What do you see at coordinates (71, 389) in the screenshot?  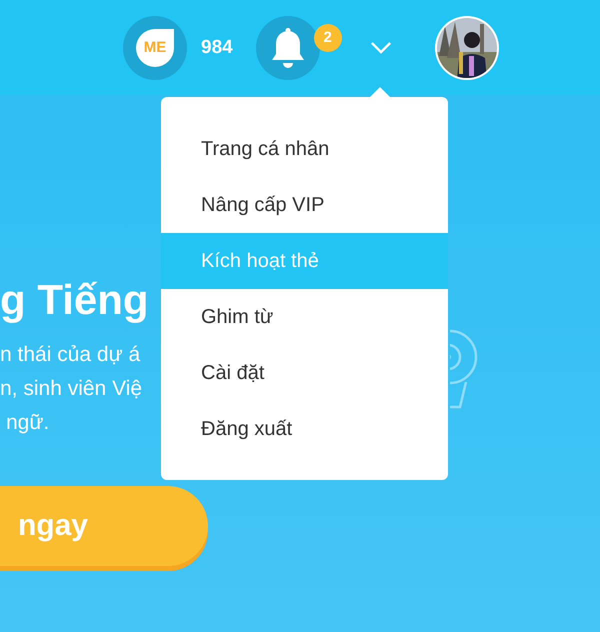 I see `hero-description: n, sinh viên Việ` at bounding box center [71, 389].